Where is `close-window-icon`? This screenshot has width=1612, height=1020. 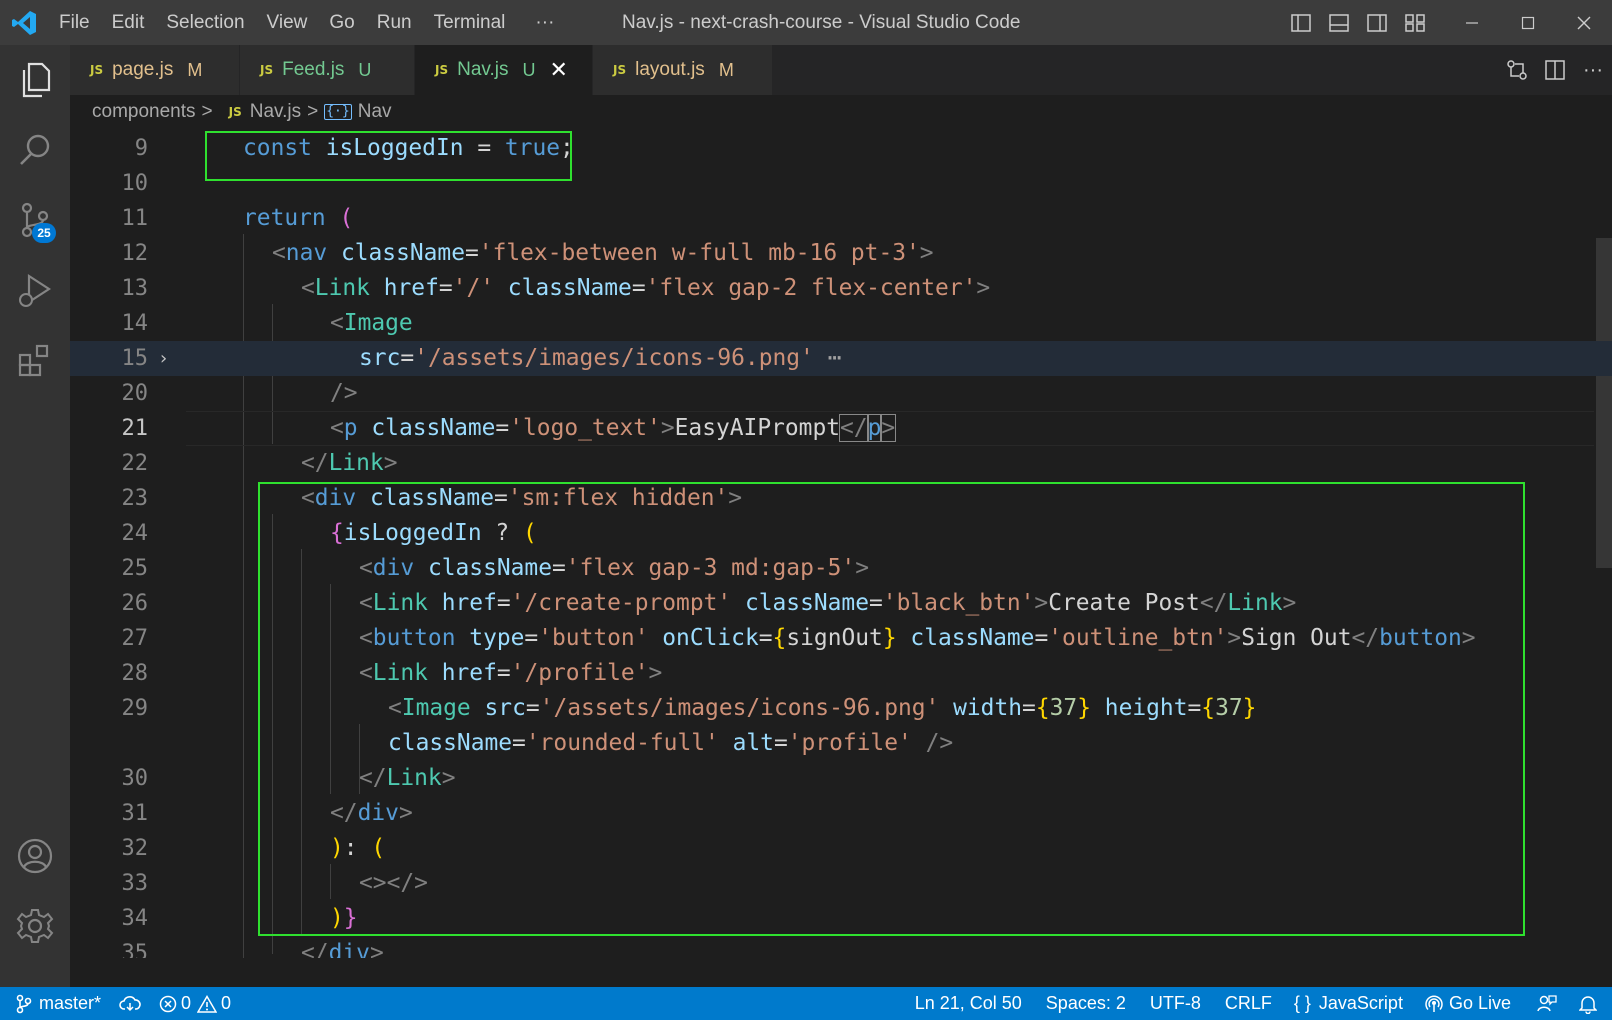 close-window-icon is located at coordinates (1584, 22).